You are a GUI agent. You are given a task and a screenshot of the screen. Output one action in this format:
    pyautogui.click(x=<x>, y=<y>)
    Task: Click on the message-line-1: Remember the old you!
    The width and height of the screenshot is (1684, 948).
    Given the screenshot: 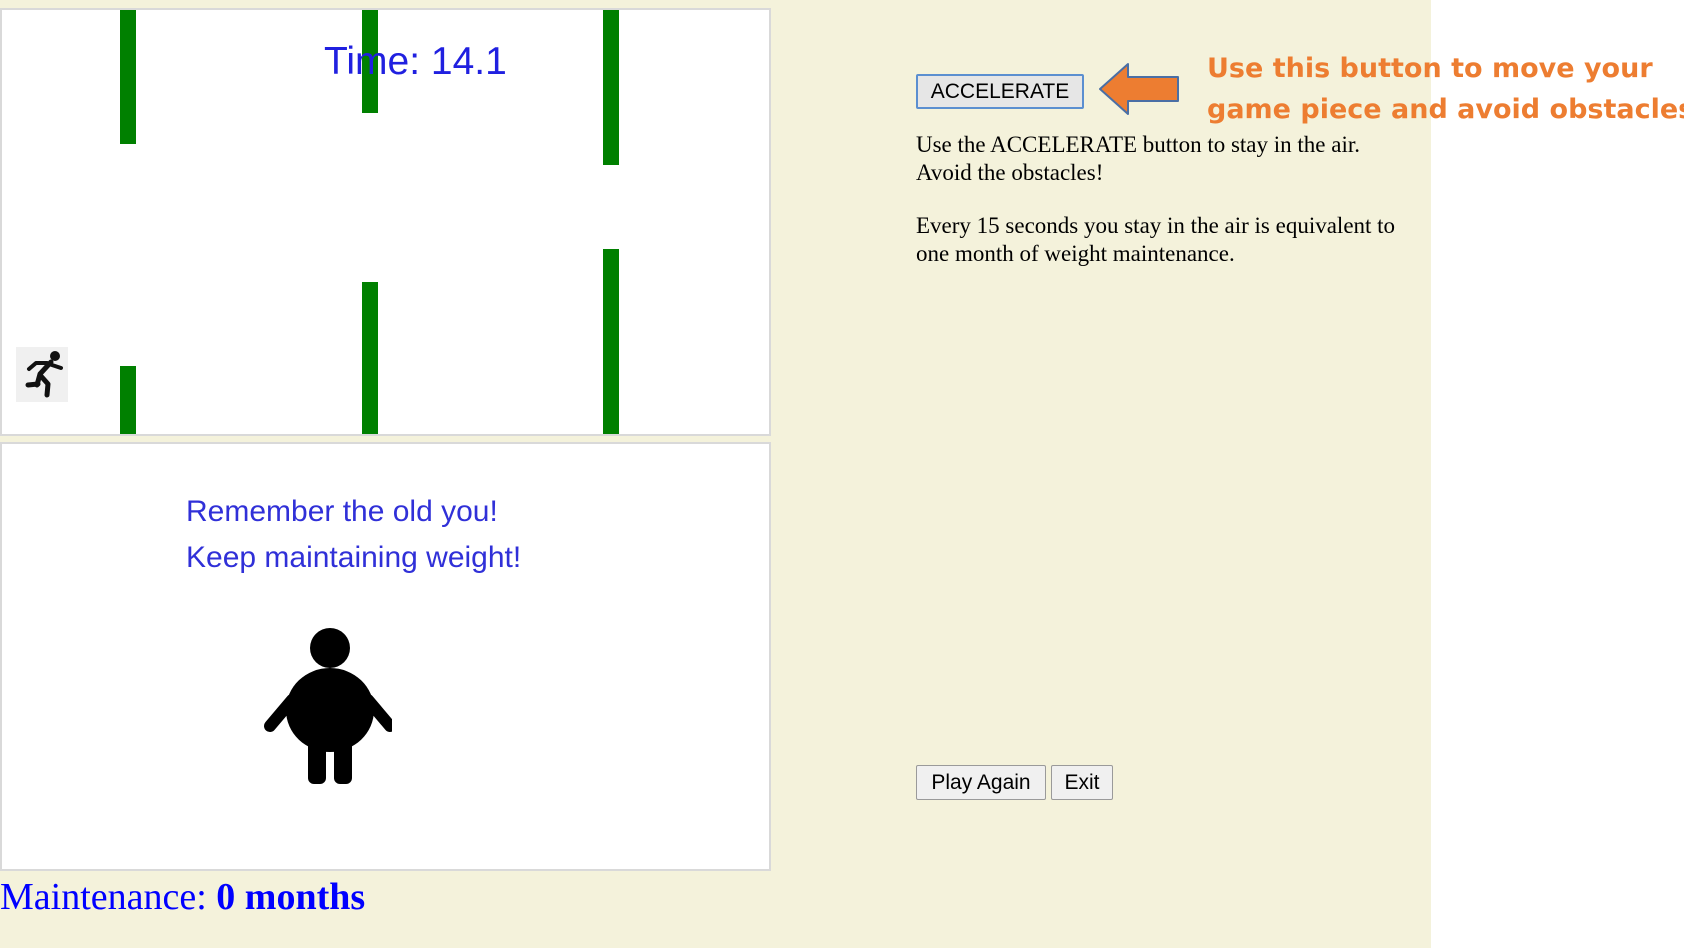 What is the action you would take?
    pyautogui.click(x=342, y=511)
    